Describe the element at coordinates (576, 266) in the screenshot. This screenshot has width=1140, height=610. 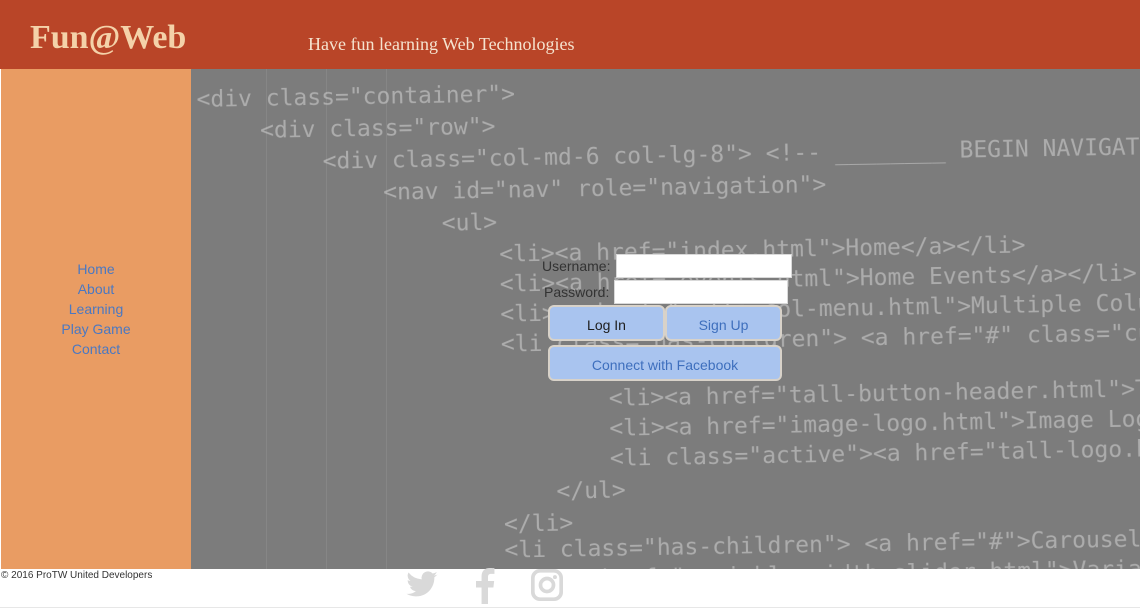
I see `username-label: Username:` at that location.